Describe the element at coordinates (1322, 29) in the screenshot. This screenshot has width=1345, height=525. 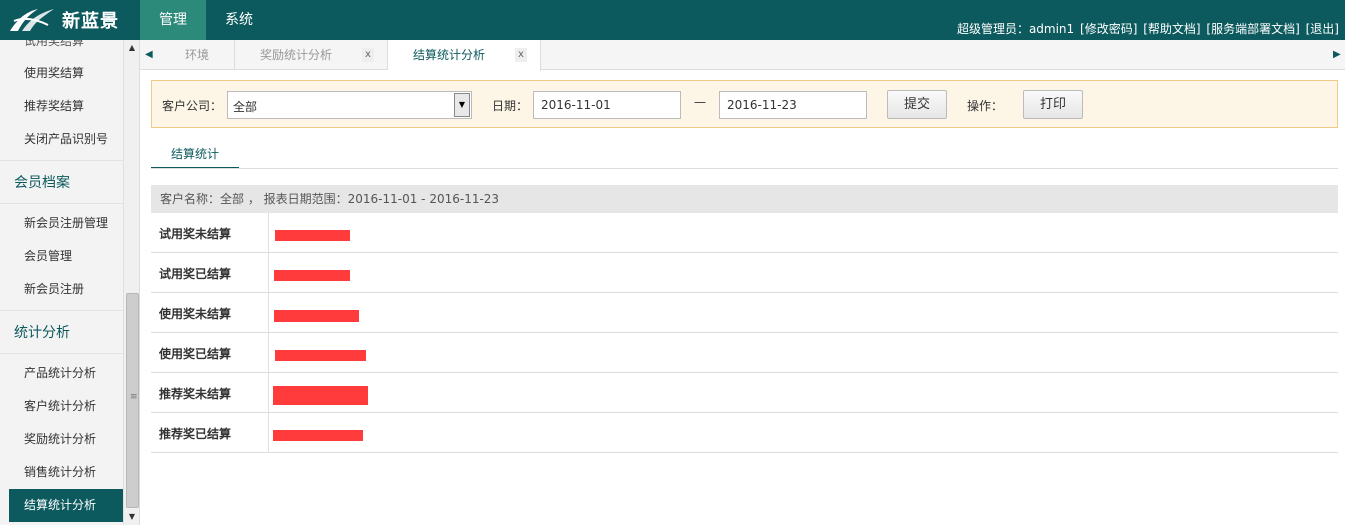
I see `logout-link: [退出]` at that location.